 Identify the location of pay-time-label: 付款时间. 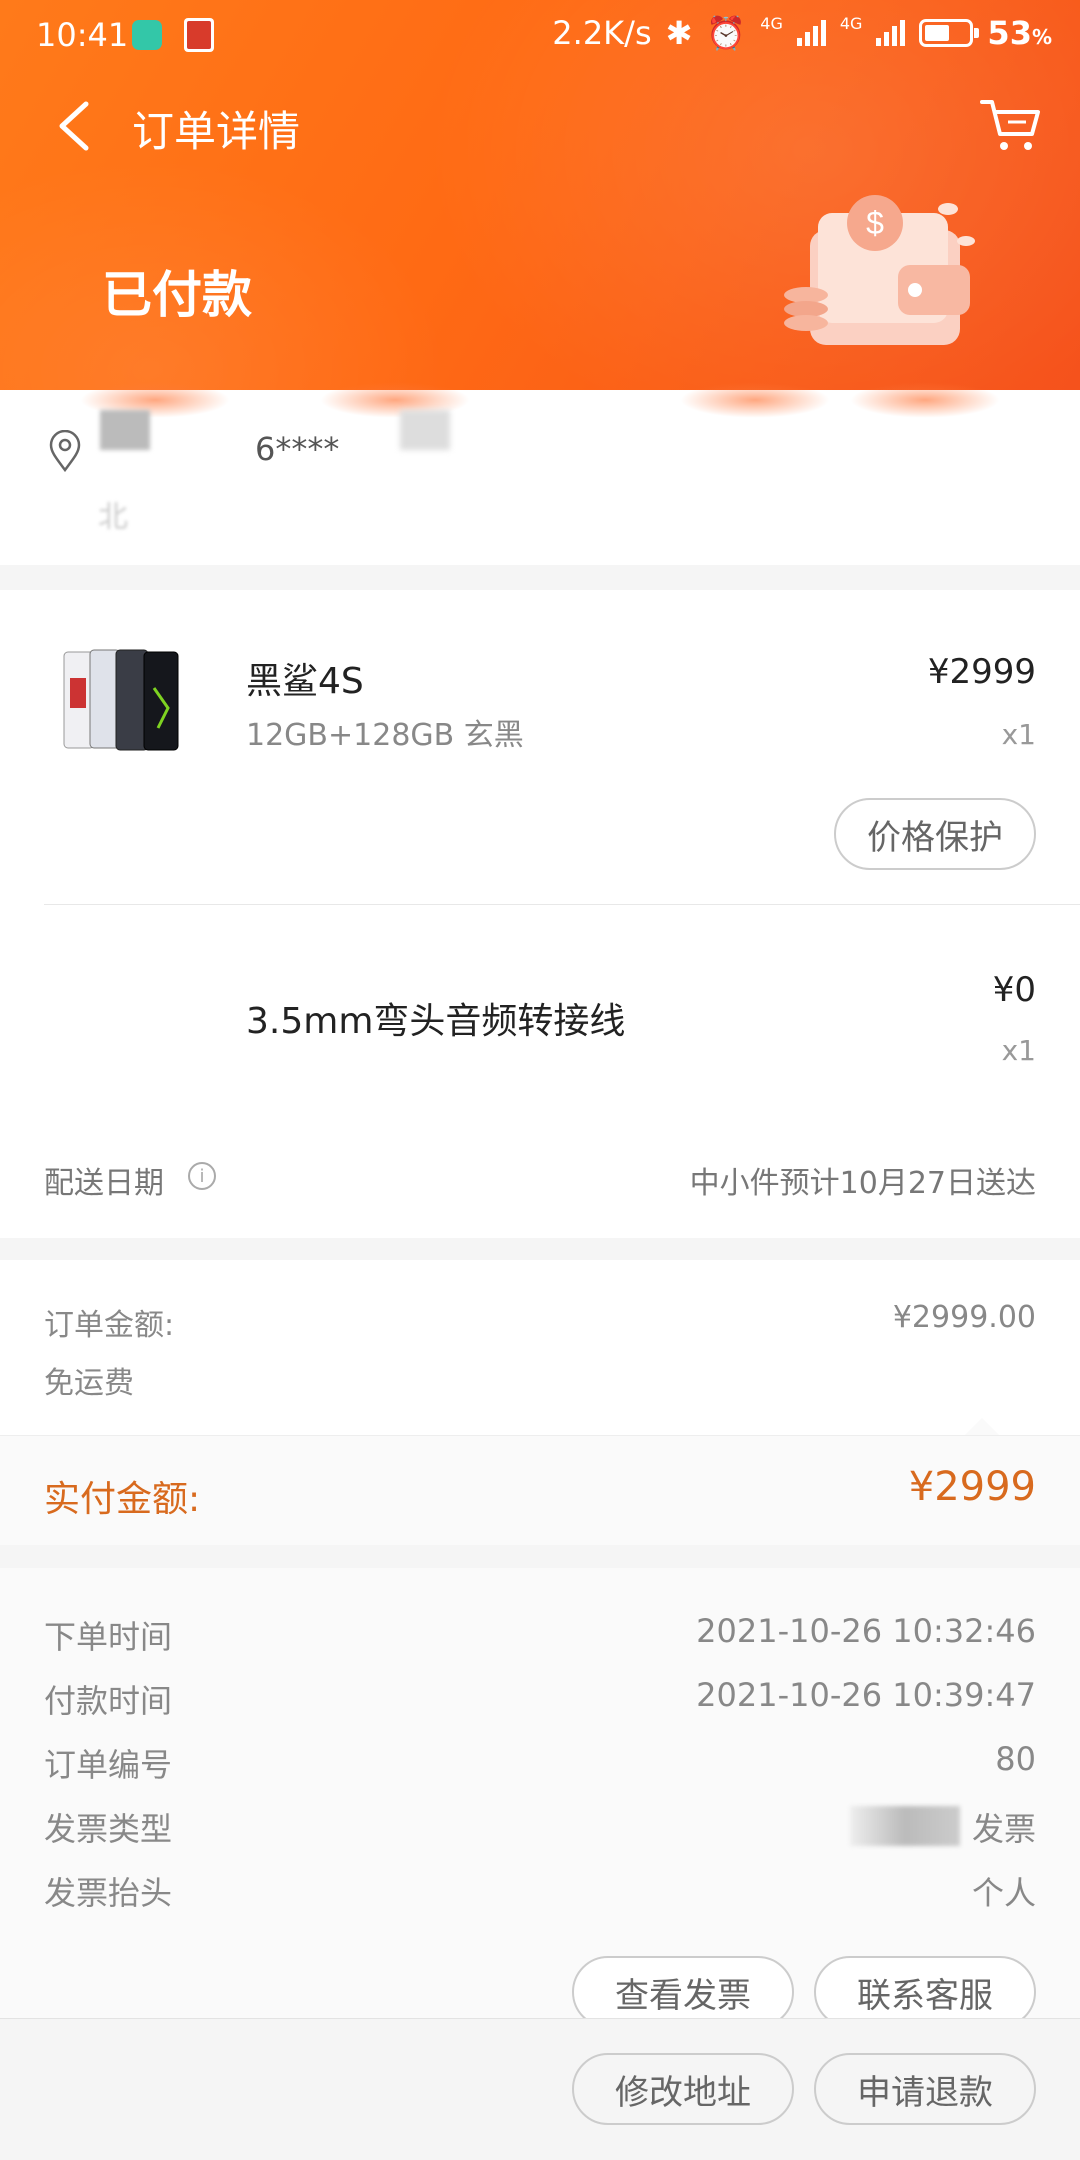
(108, 1701).